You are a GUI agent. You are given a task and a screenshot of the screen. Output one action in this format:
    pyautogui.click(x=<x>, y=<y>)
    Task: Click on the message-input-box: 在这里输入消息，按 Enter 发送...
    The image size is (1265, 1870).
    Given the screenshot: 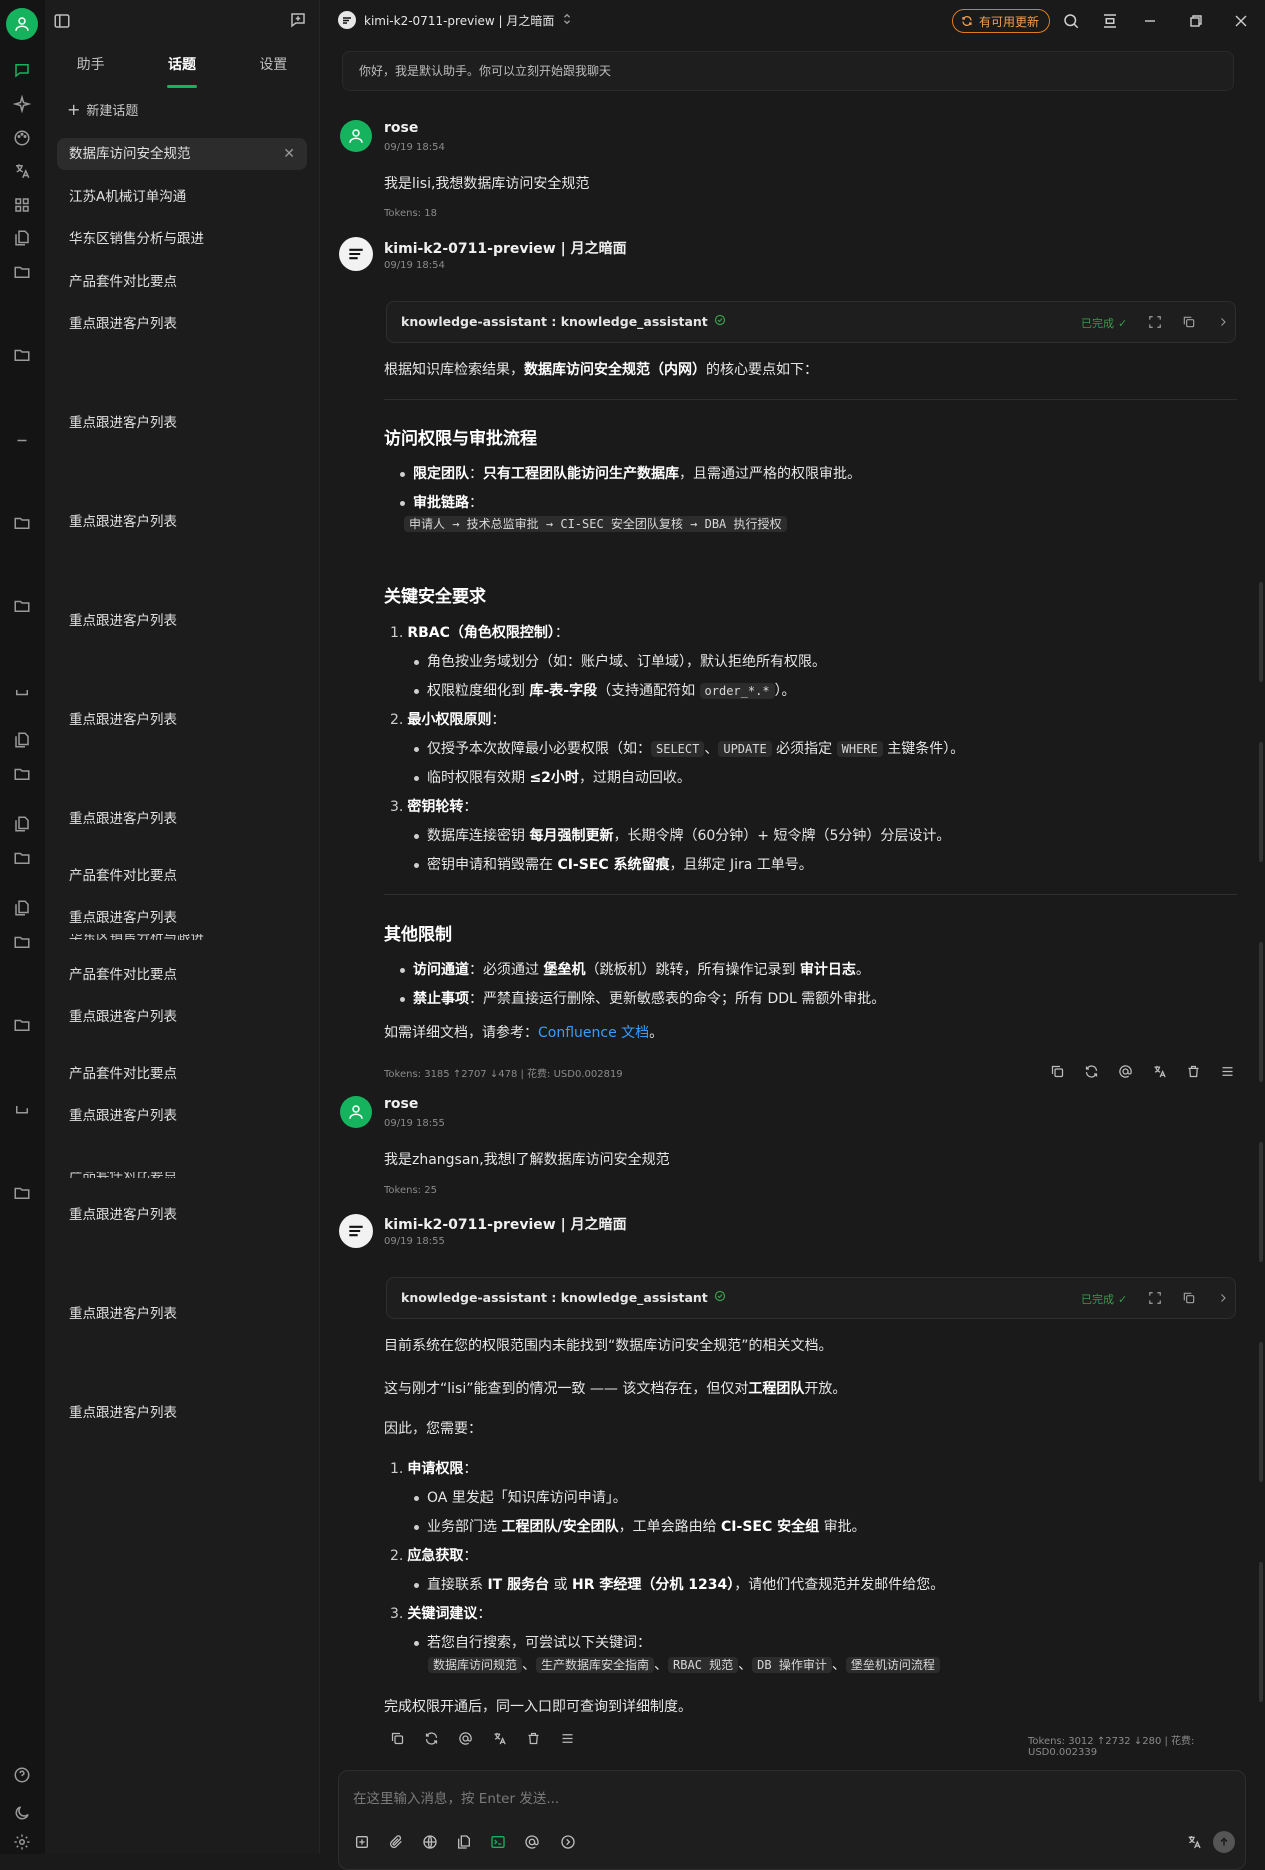 What is the action you would take?
    pyautogui.click(x=792, y=1820)
    